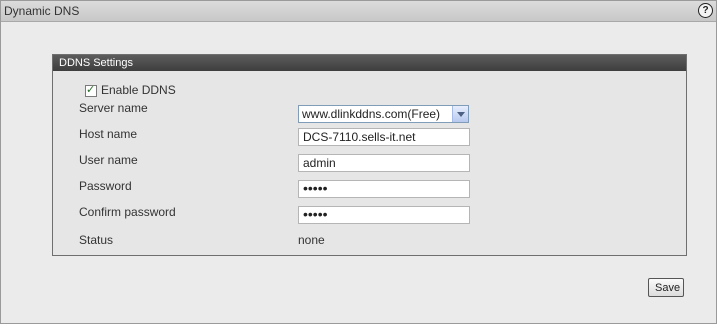 This screenshot has width=717, height=324. Describe the element at coordinates (371, 114) in the screenshot. I see `server-name-value: www.dlinkddns.com(Free)` at that location.